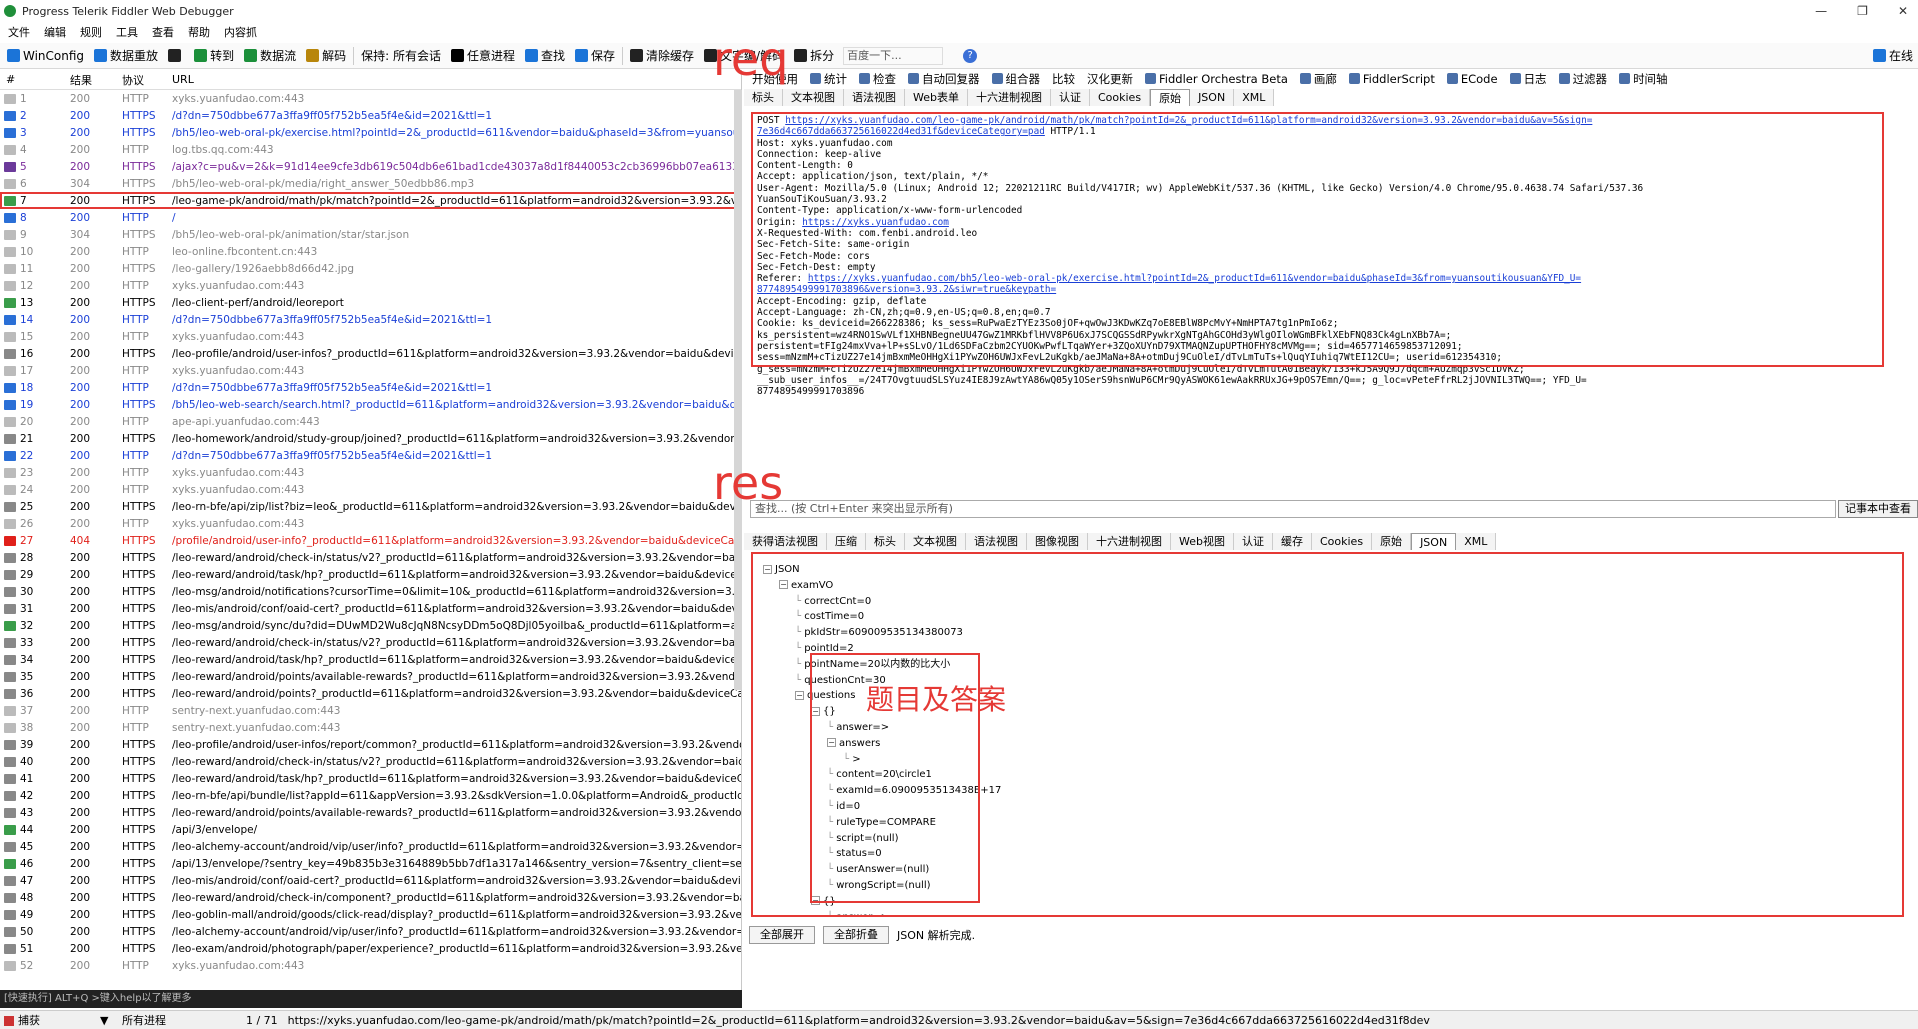 Image resolution: width=1918 pixels, height=1029 pixels. What do you see at coordinates (846, 541) in the screenshot?
I see `response-tab-1: 压缩` at bounding box center [846, 541].